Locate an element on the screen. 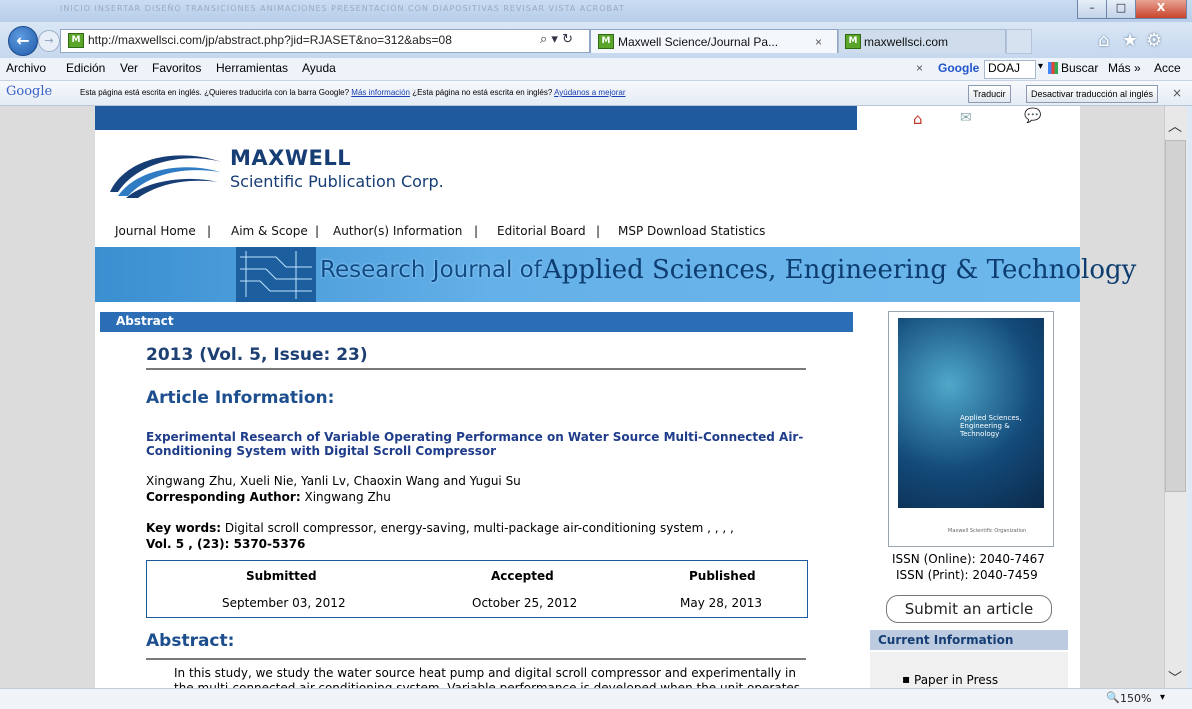  tab-close-icon: × is located at coordinates (818, 42).